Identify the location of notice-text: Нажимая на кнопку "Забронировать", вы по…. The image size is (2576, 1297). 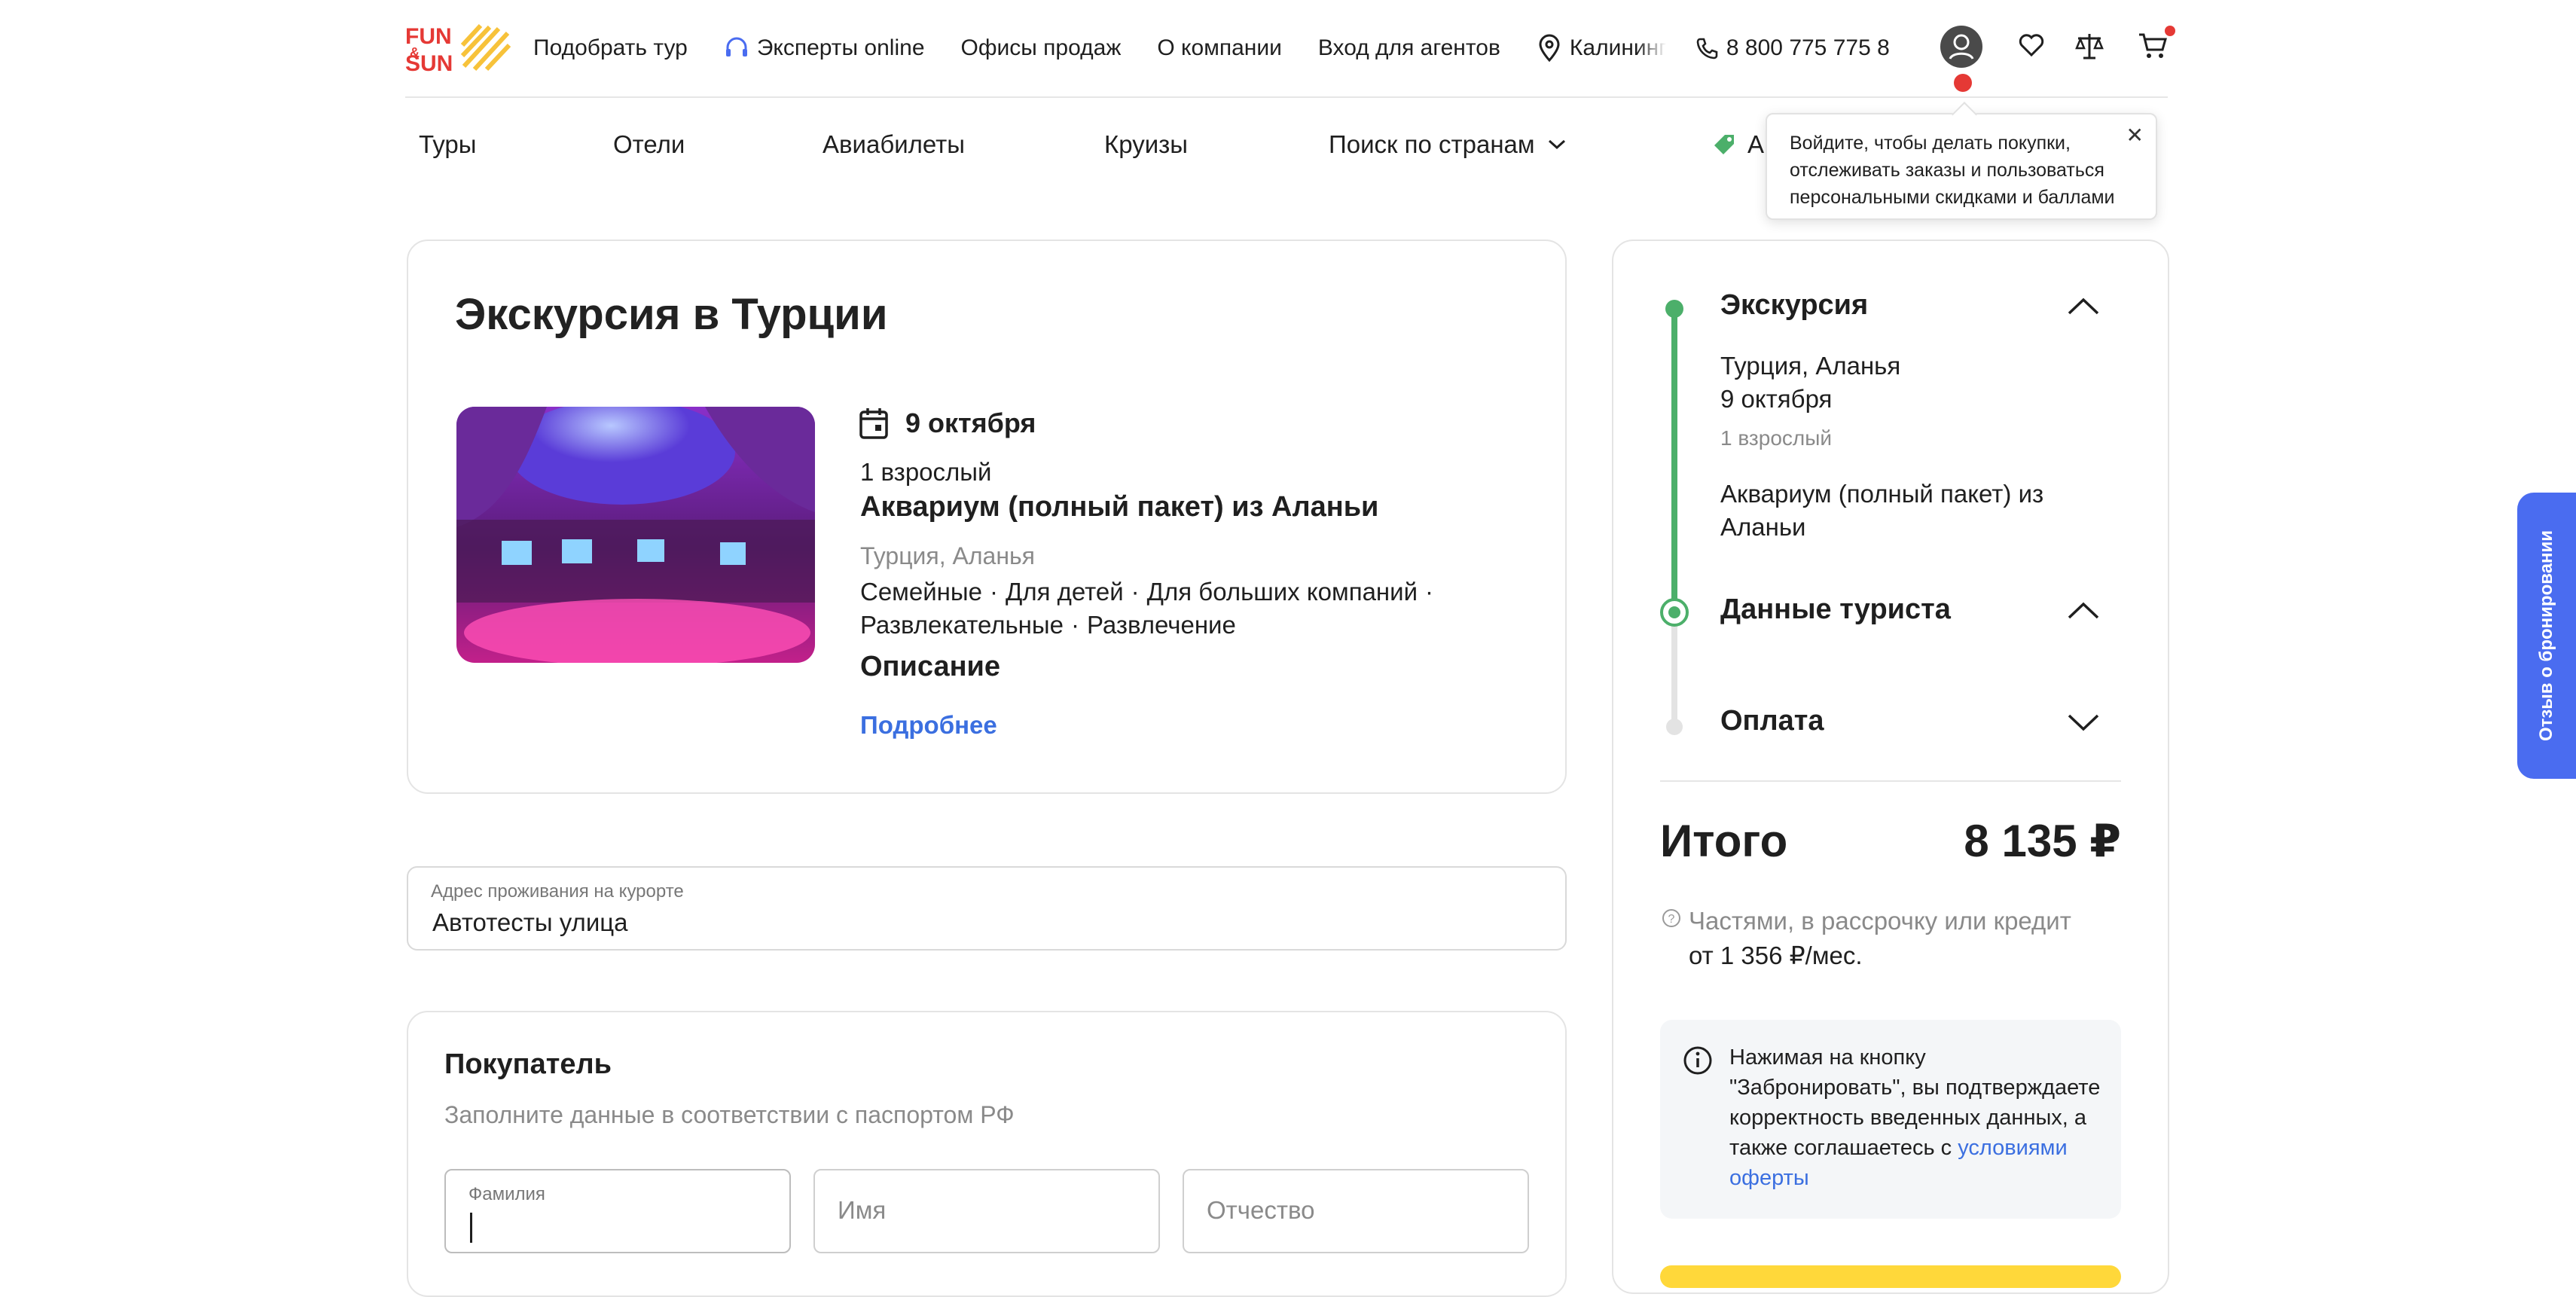
(1918, 1117).